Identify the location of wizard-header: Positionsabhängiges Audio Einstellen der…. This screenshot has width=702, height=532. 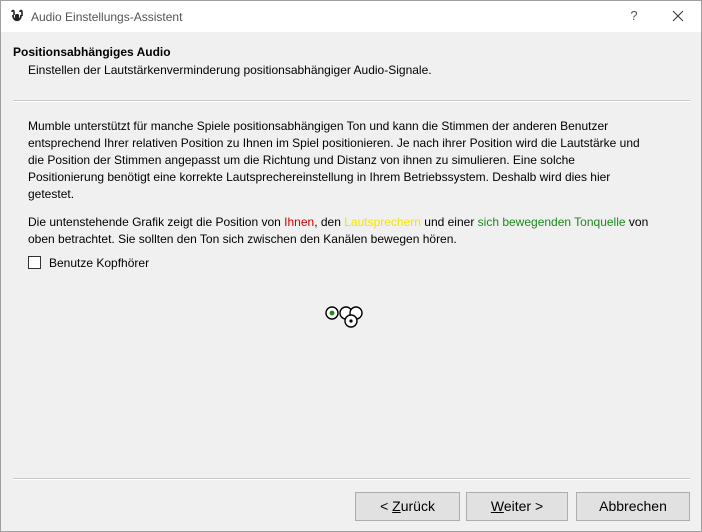
(351, 66).